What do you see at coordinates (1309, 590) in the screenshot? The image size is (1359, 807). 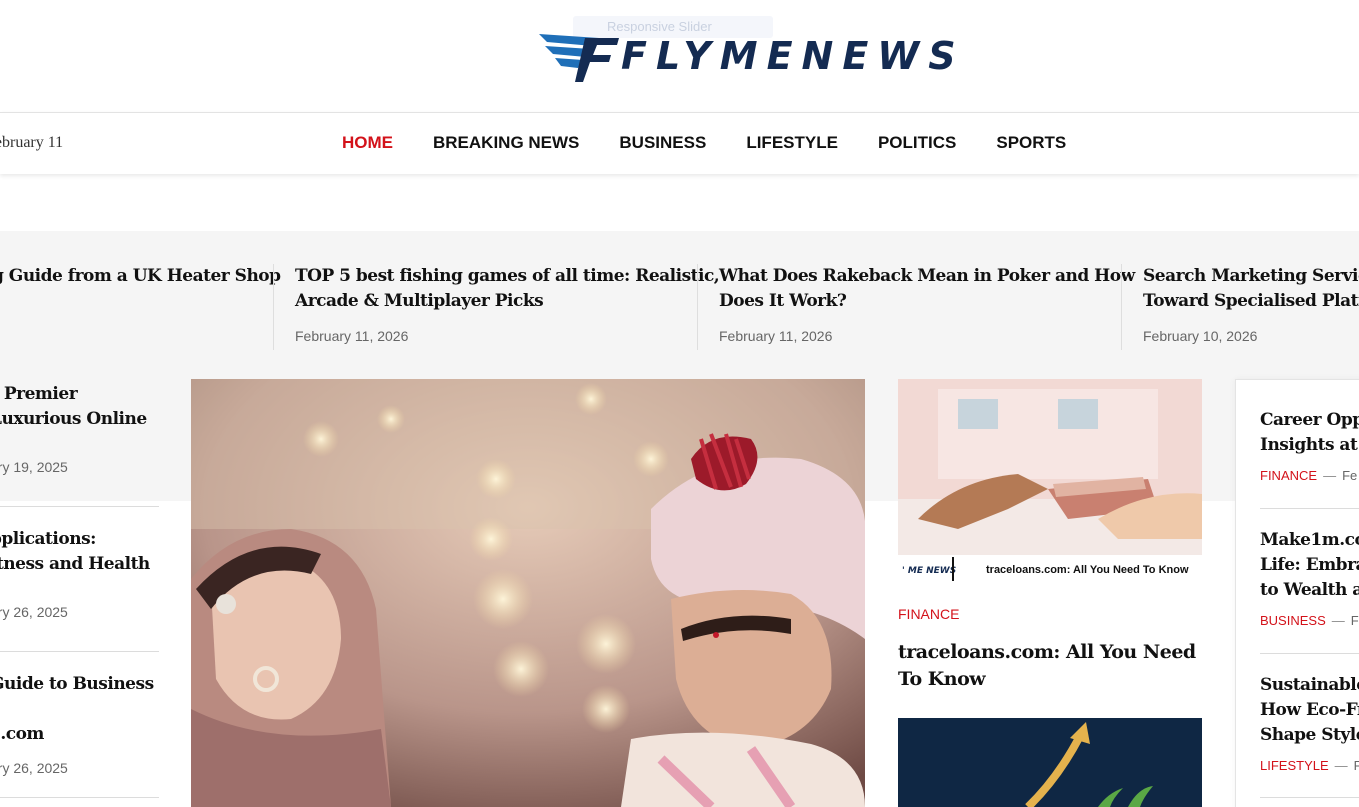 I see `list-item-title-line3: to Wealth an` at bounding box center [1309, 590].